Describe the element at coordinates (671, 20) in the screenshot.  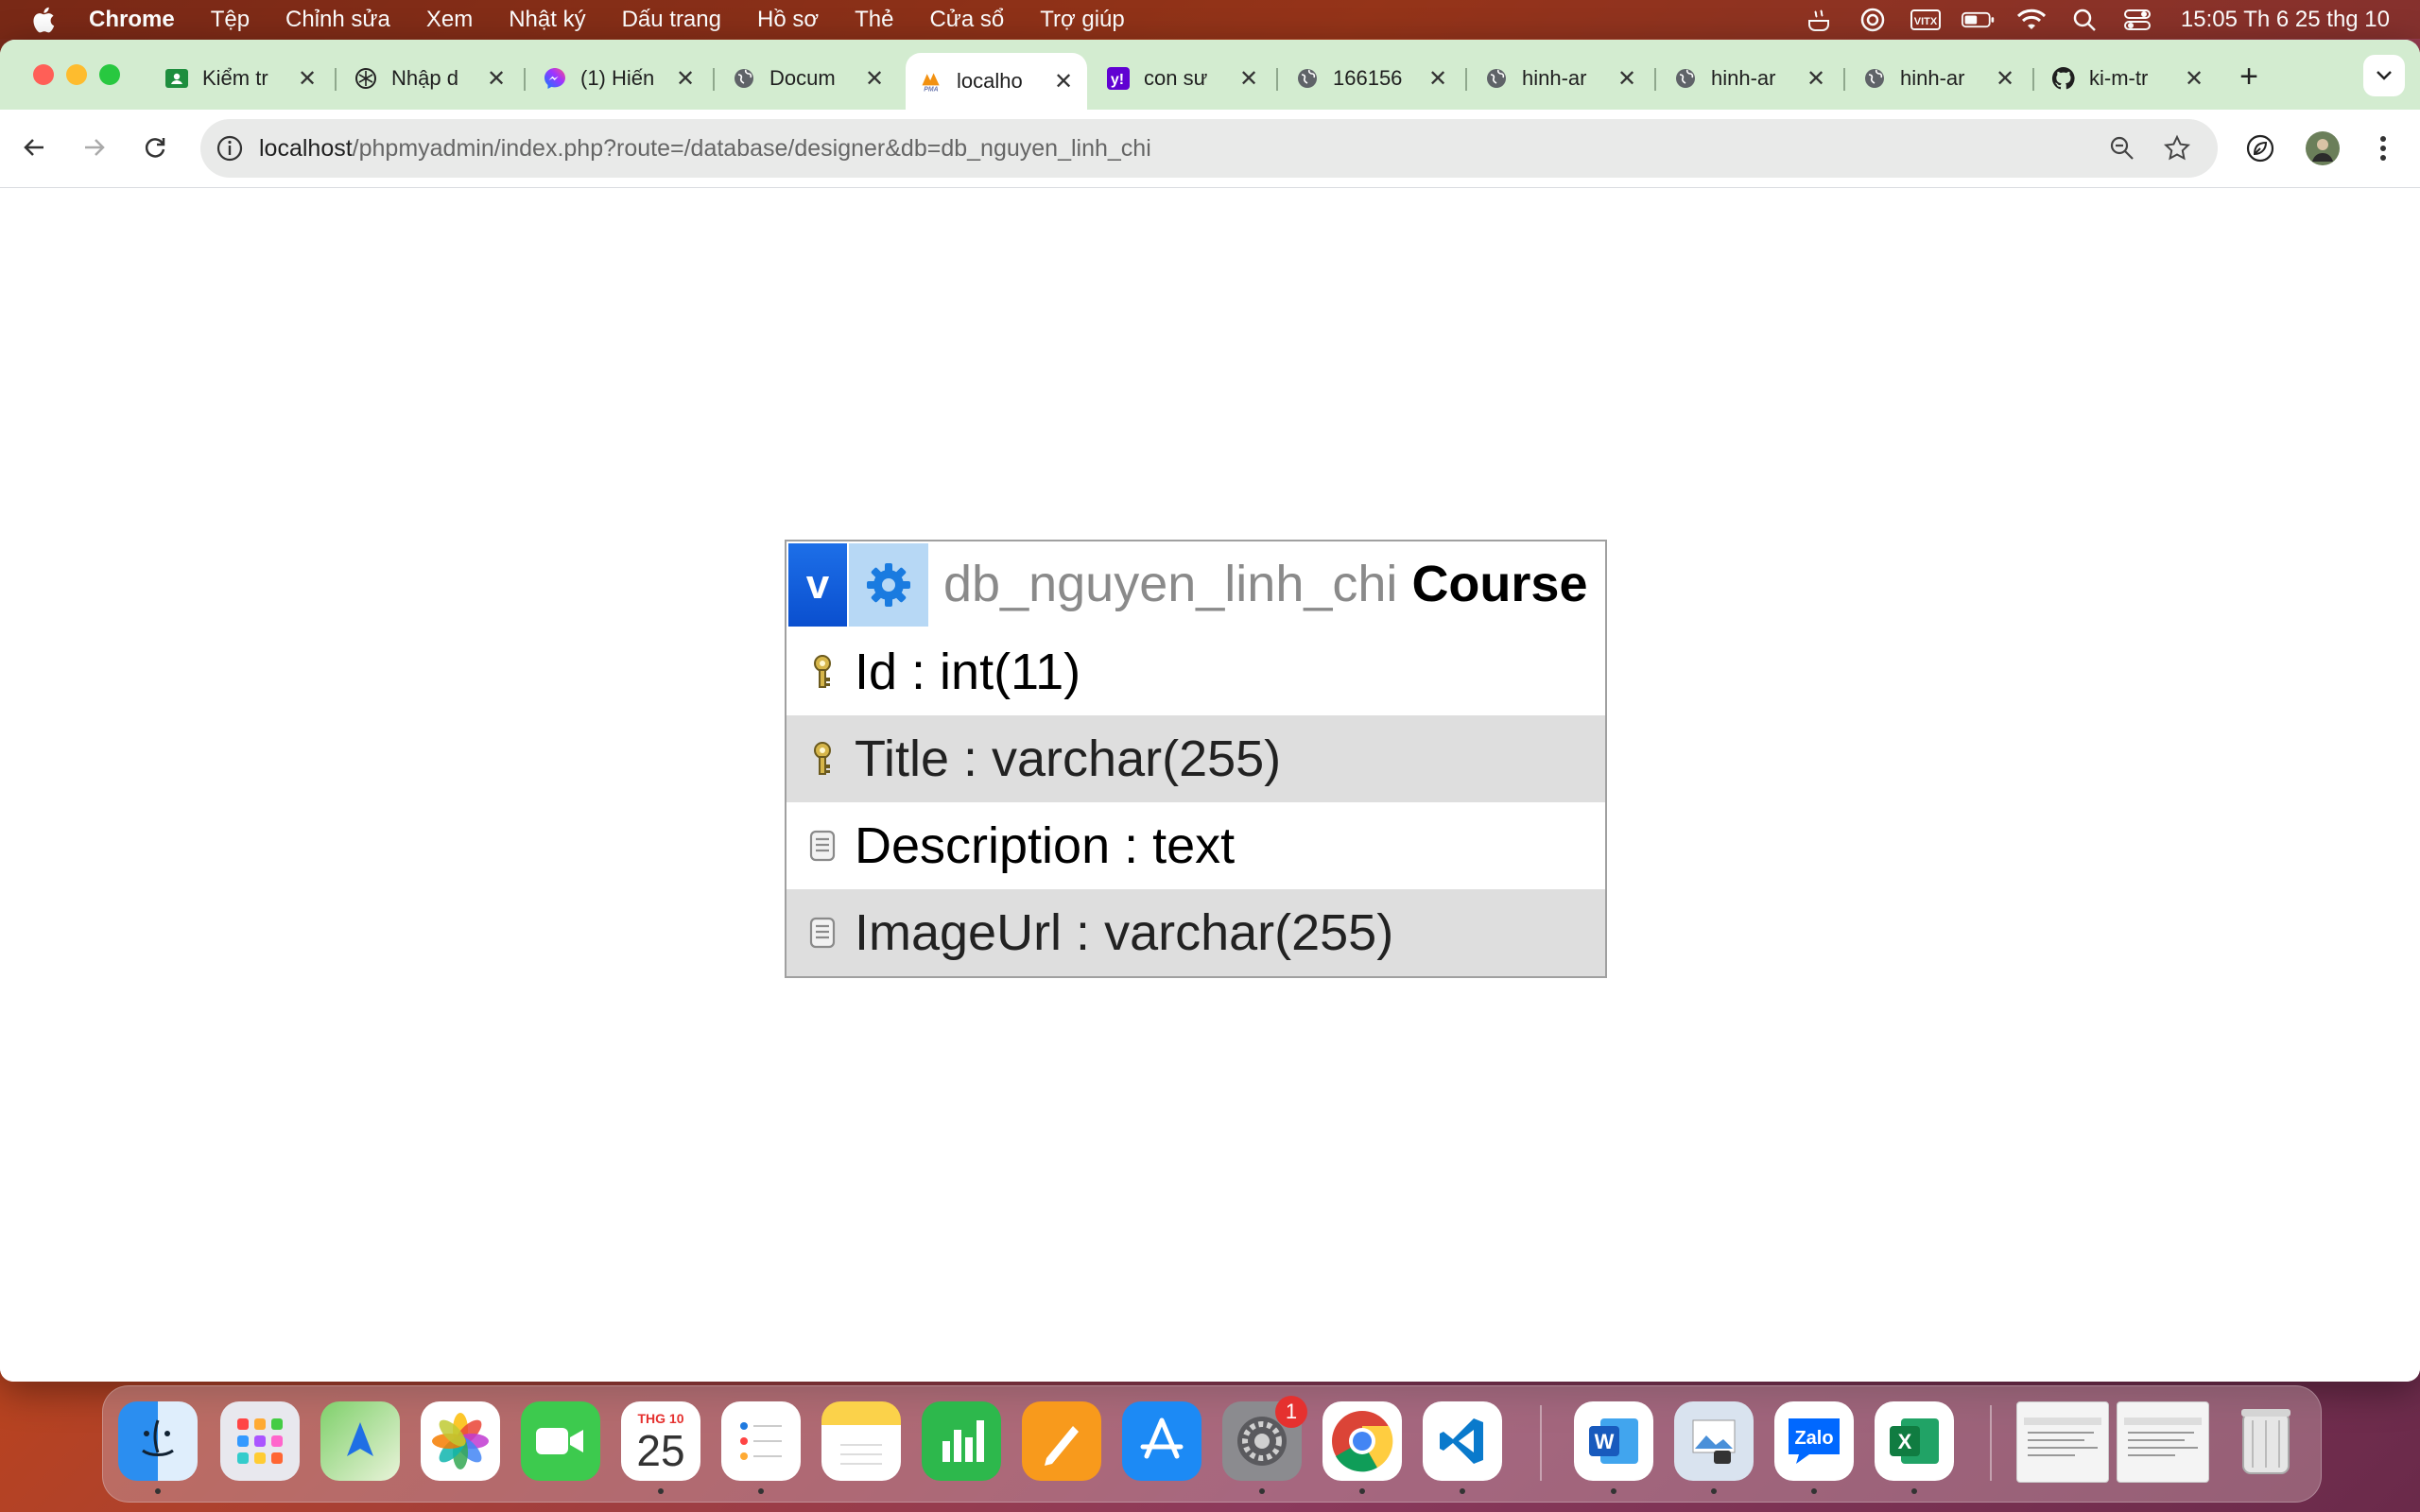
I see `menu-bookmarks: Dấu trang` at that location.